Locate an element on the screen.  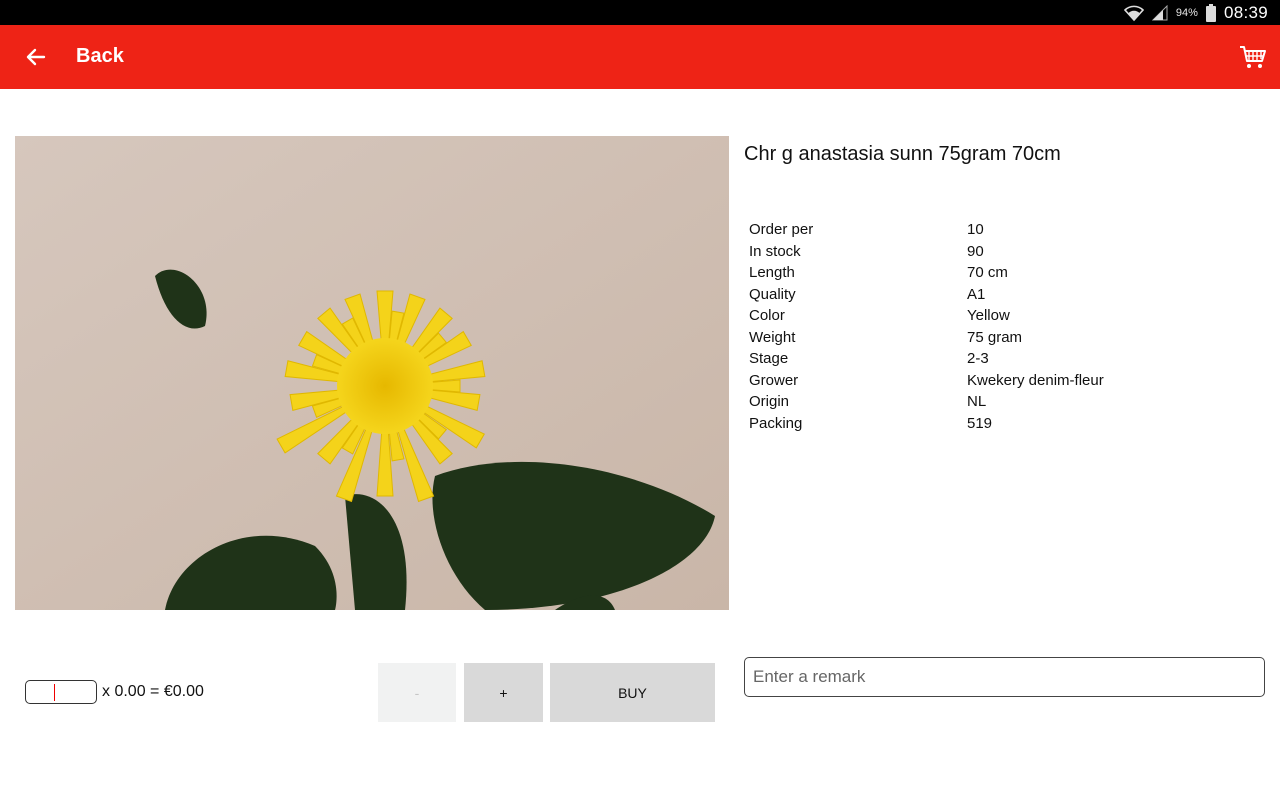
back-button: Back is located at coordinates (100, 56).